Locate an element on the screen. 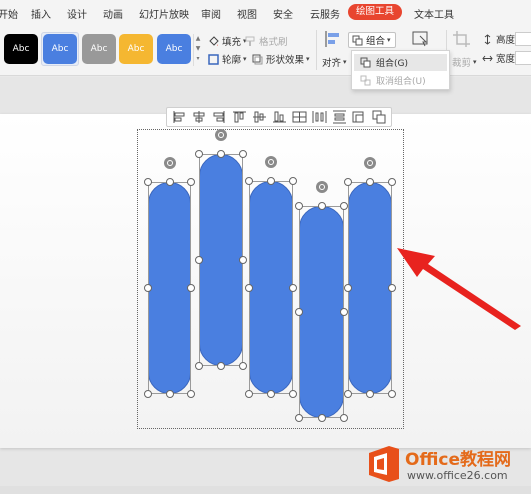 This screenshot has height=494, width=531. shape-effects-icon is located at coordinates (257, 59).